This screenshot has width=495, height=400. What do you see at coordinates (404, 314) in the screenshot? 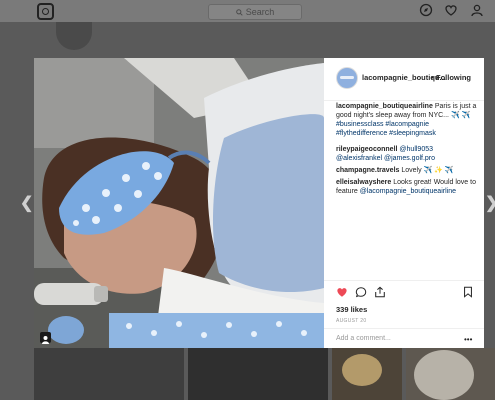
I see `post-actions: 339 likes AUGUST 20 Add a comment... •••` at bounding box center [404, 314].